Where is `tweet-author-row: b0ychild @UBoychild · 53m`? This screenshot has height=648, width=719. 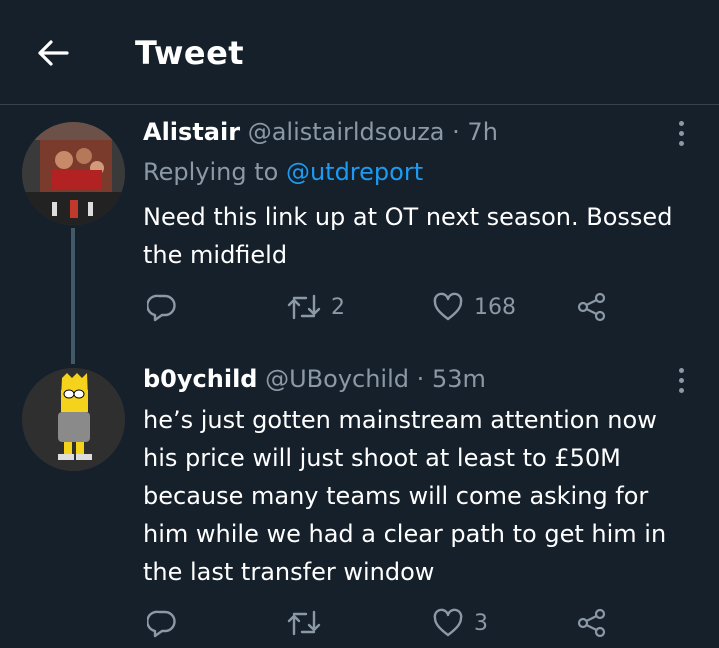
tweet-author-row: b0ychild @UBoychild · 53m is located at coordinates (314, 379).